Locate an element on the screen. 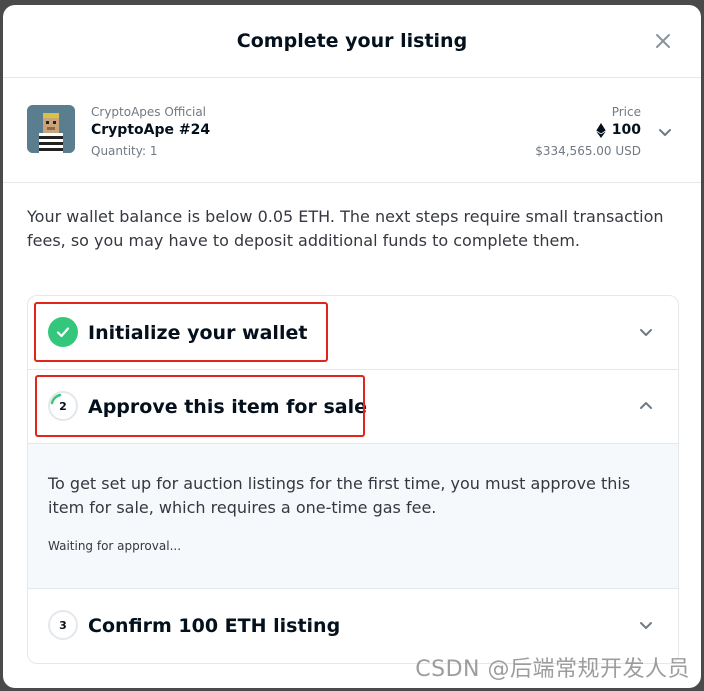 The height and width of the screenshot is (691, 704). item-name: CryptoApe #24 is located at coordinates (151, 130).